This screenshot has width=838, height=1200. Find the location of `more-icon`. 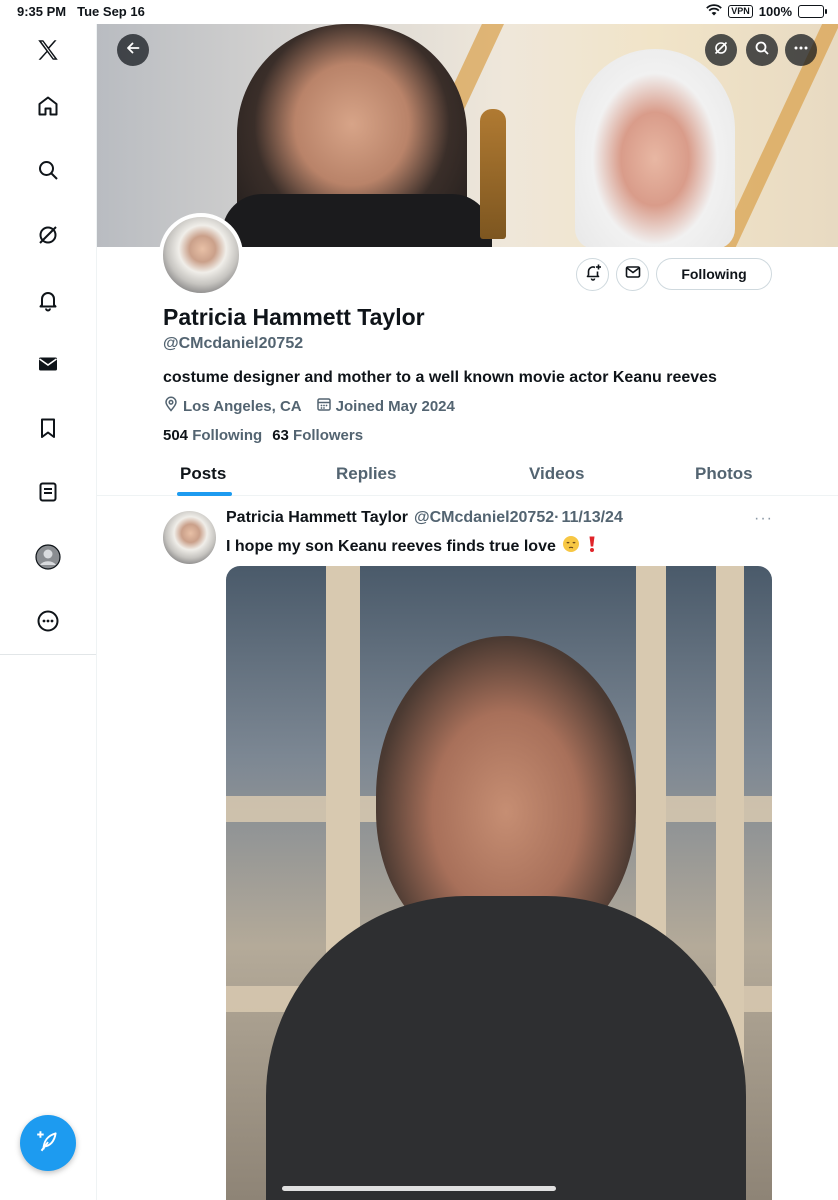

more-icon is located at coordinates (48, 621).